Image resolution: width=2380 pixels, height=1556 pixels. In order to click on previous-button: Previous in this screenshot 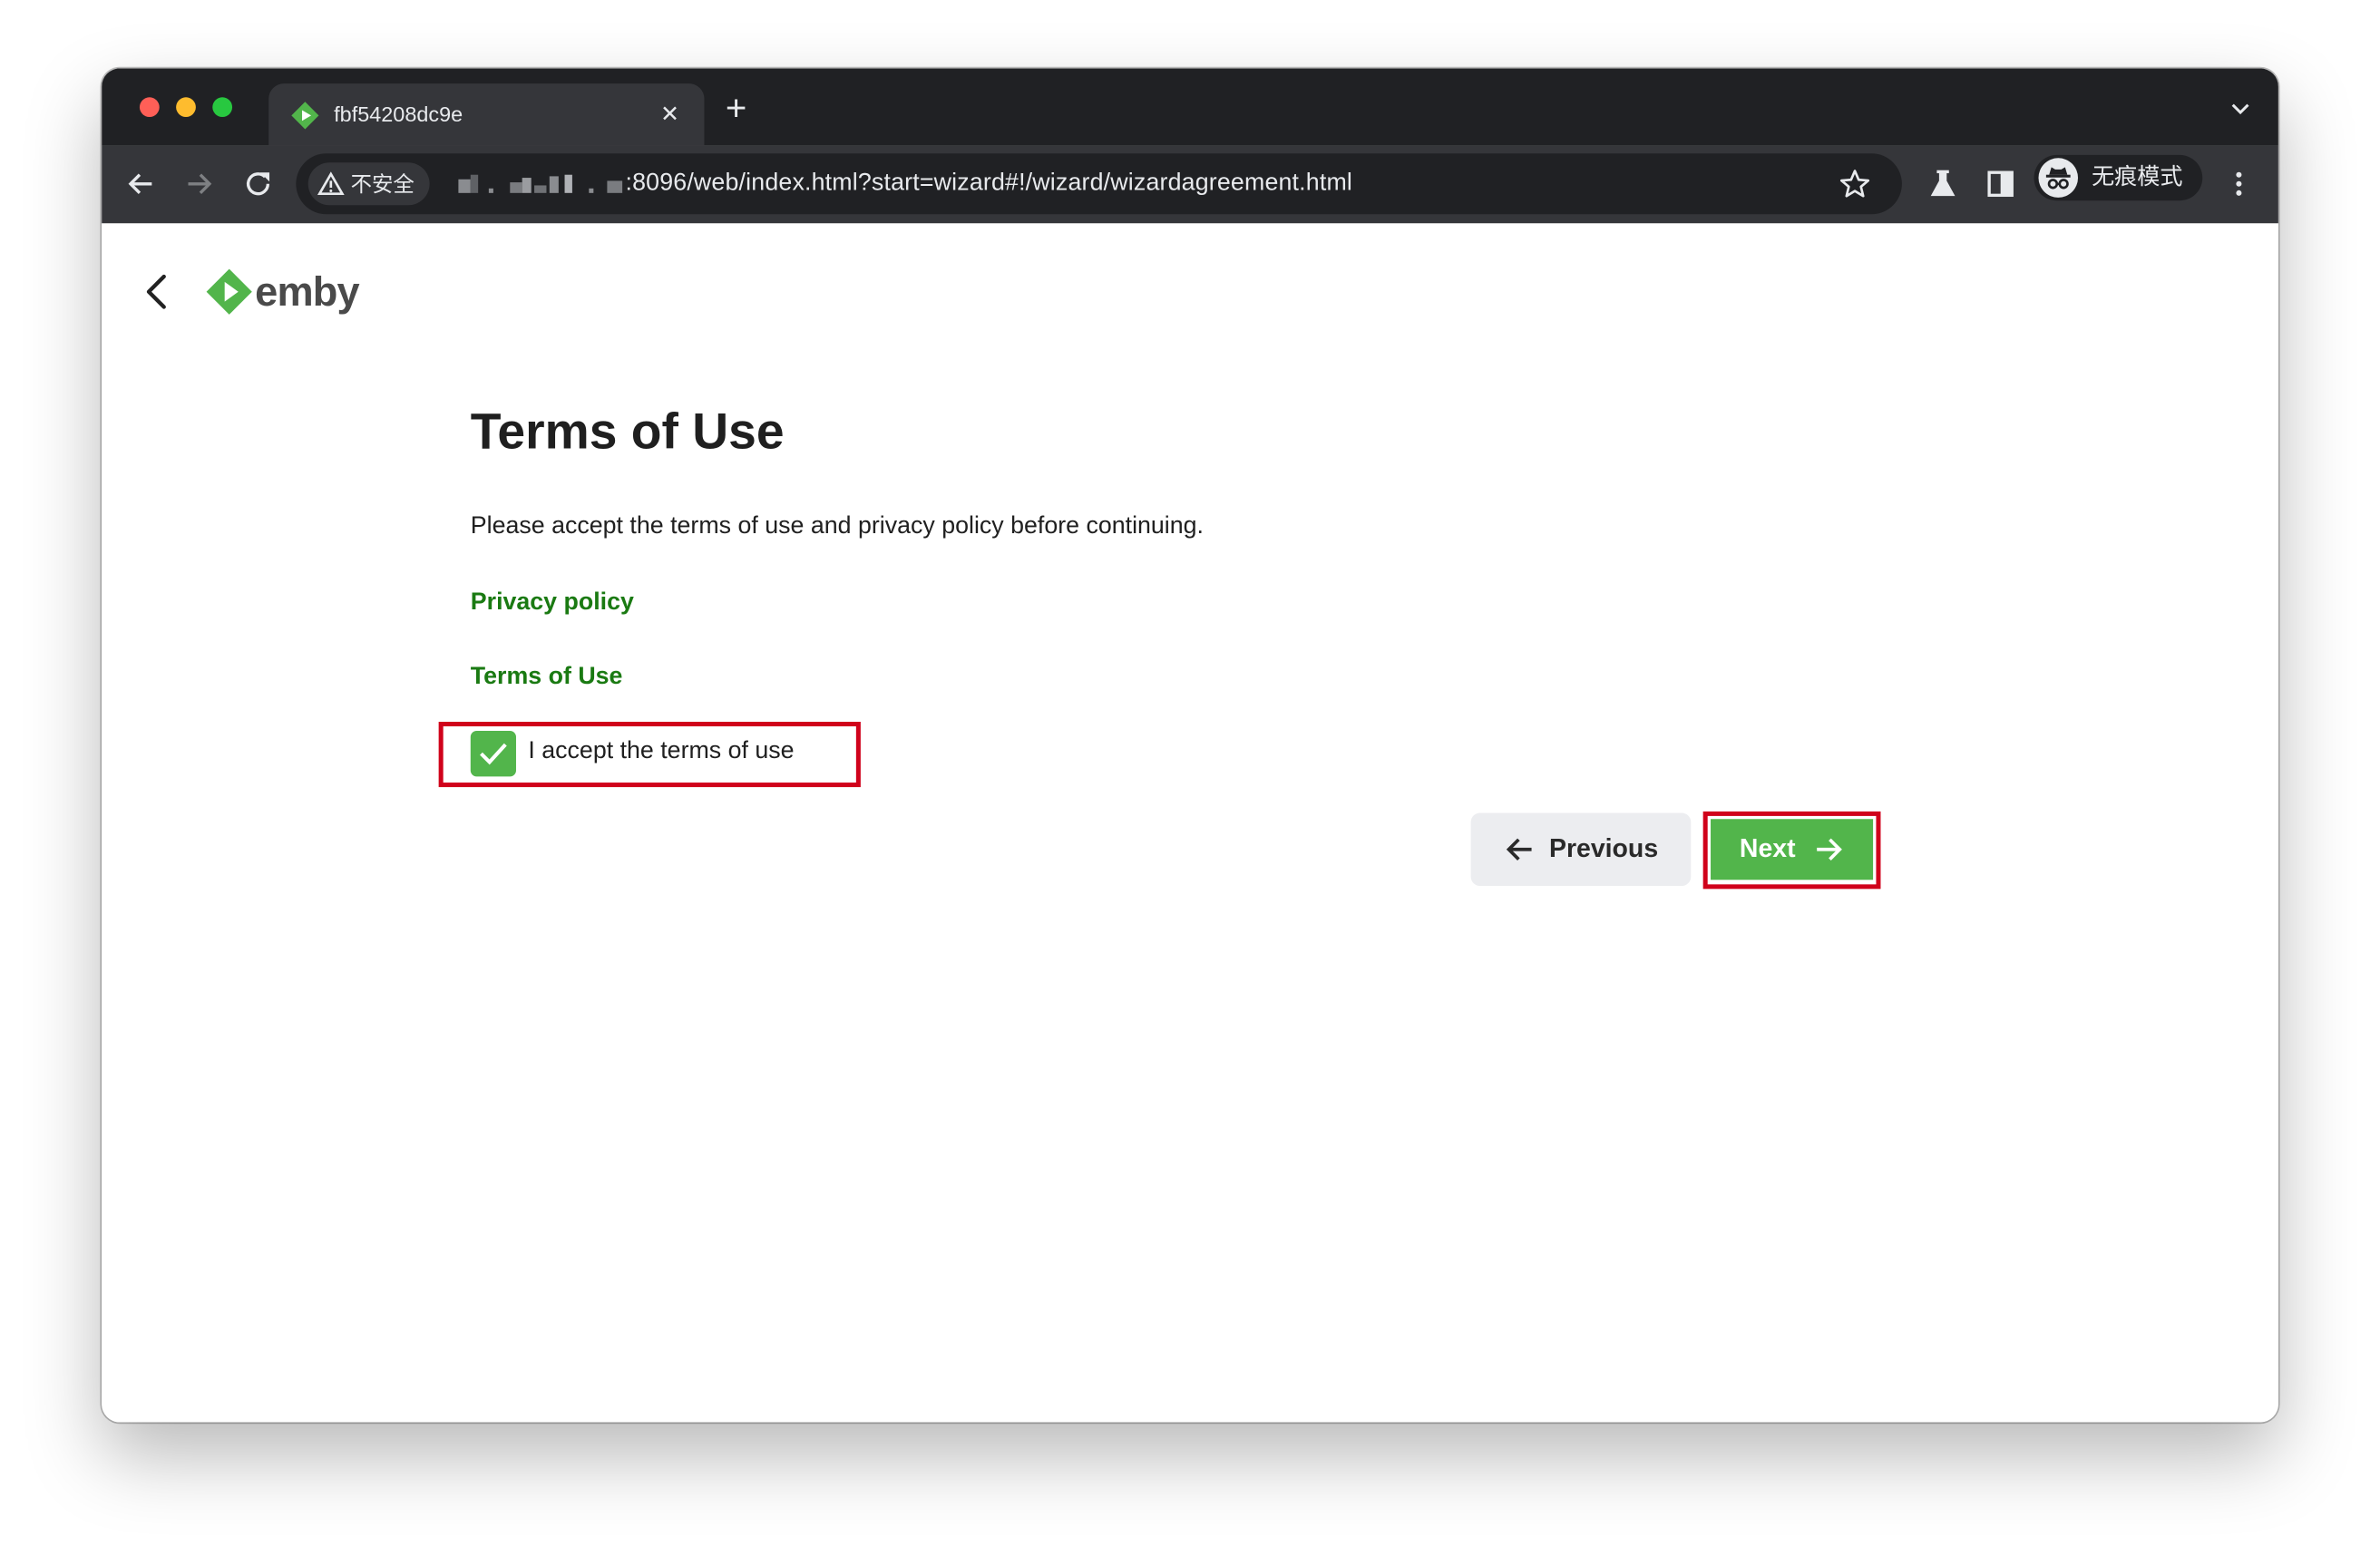, I will do `click(1581, 849)`.